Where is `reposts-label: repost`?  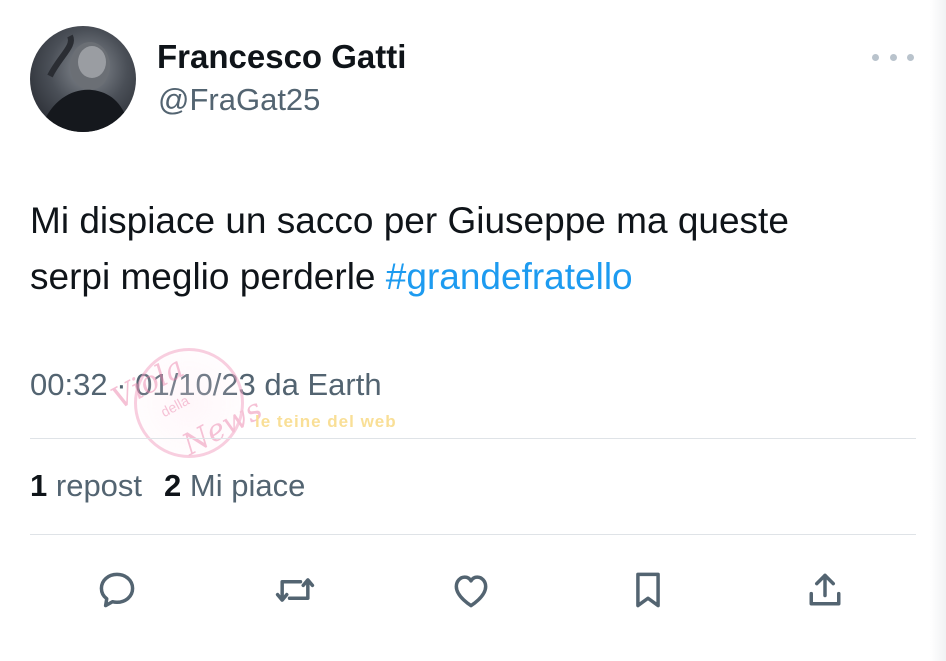 reposts-label: repost is located at coordinates (99, 485).